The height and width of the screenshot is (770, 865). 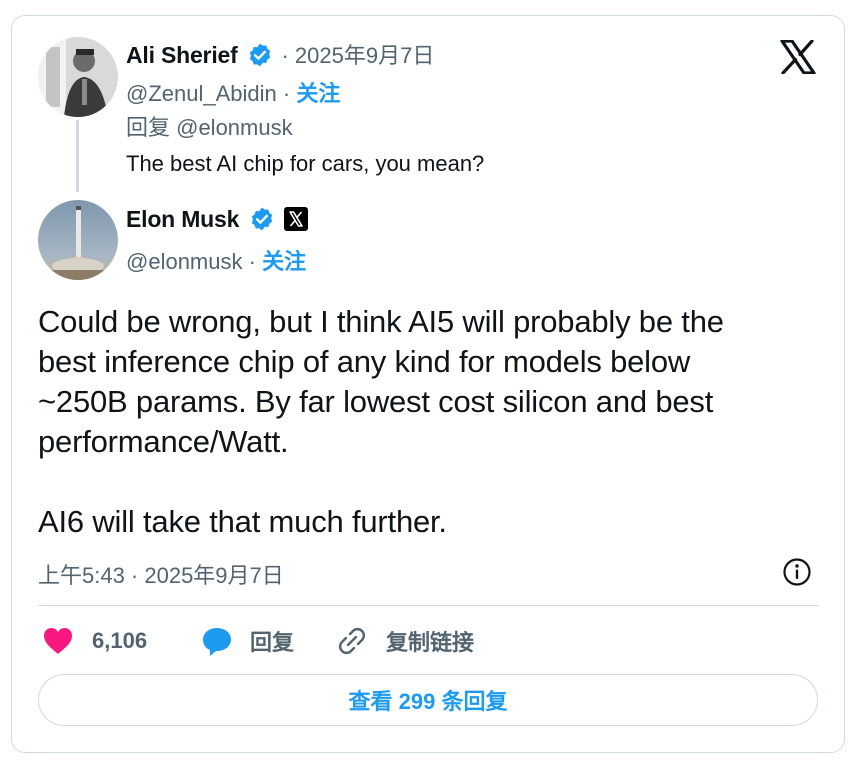 What do you see at coordinates (184, 261) in the screenshot?
I see `author-handle: @elonmusk` at bounding box center [184, 261].